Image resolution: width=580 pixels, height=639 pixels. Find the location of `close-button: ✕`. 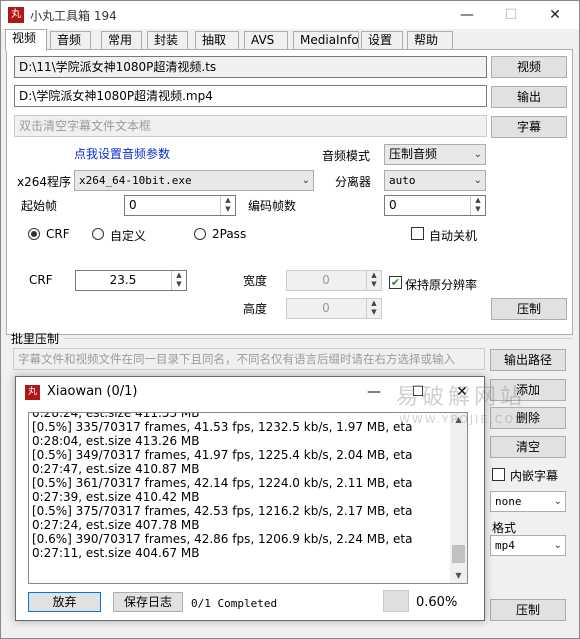

close-button: ✕ is located at coordinates (555, 15).